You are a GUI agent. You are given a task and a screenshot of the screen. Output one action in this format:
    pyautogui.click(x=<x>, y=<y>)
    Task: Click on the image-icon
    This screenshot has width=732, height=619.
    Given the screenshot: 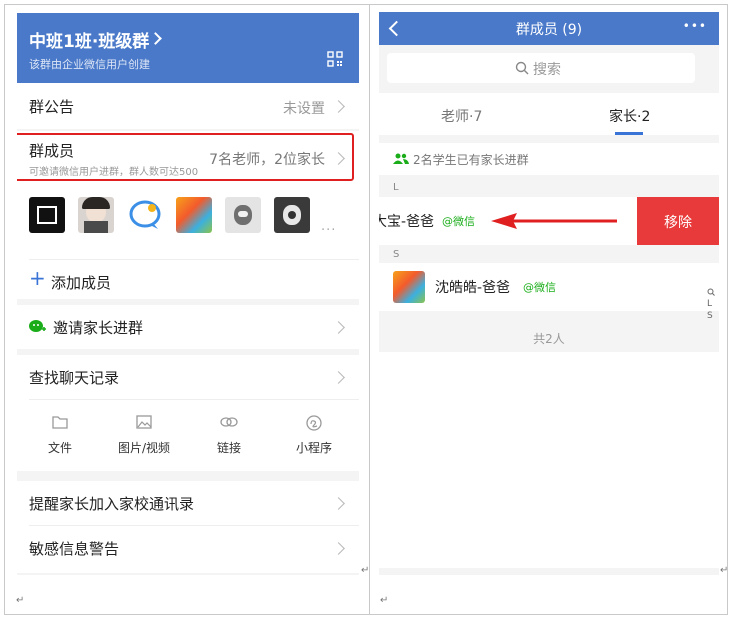 What is the action you would take?
    pyautogui.click(x=144, y=422)
    